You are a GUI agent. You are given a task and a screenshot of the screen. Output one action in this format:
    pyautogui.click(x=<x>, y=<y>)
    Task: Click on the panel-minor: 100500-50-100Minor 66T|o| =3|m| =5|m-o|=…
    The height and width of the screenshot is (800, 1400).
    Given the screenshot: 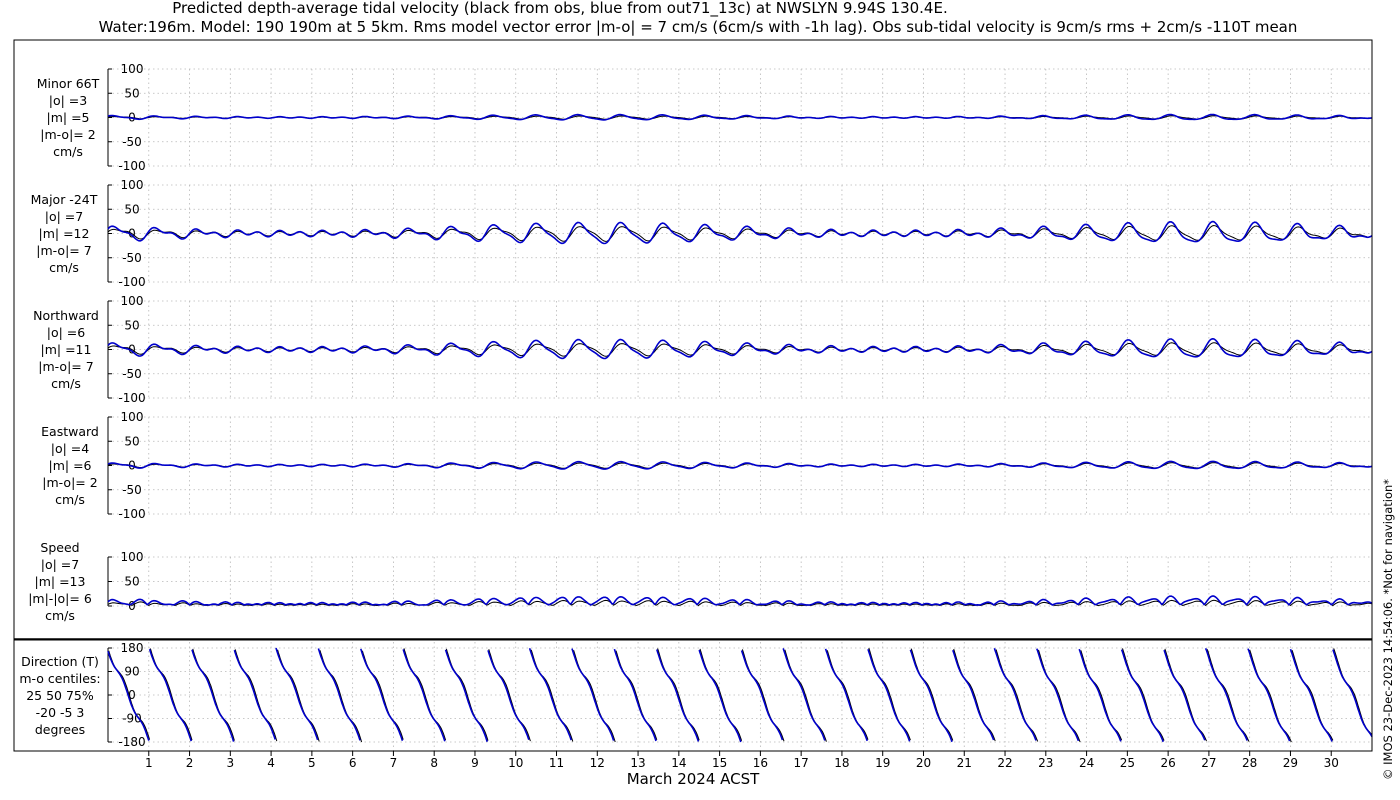 What is the action you would take?
    pyautogui.click(x=705, y=117)
    